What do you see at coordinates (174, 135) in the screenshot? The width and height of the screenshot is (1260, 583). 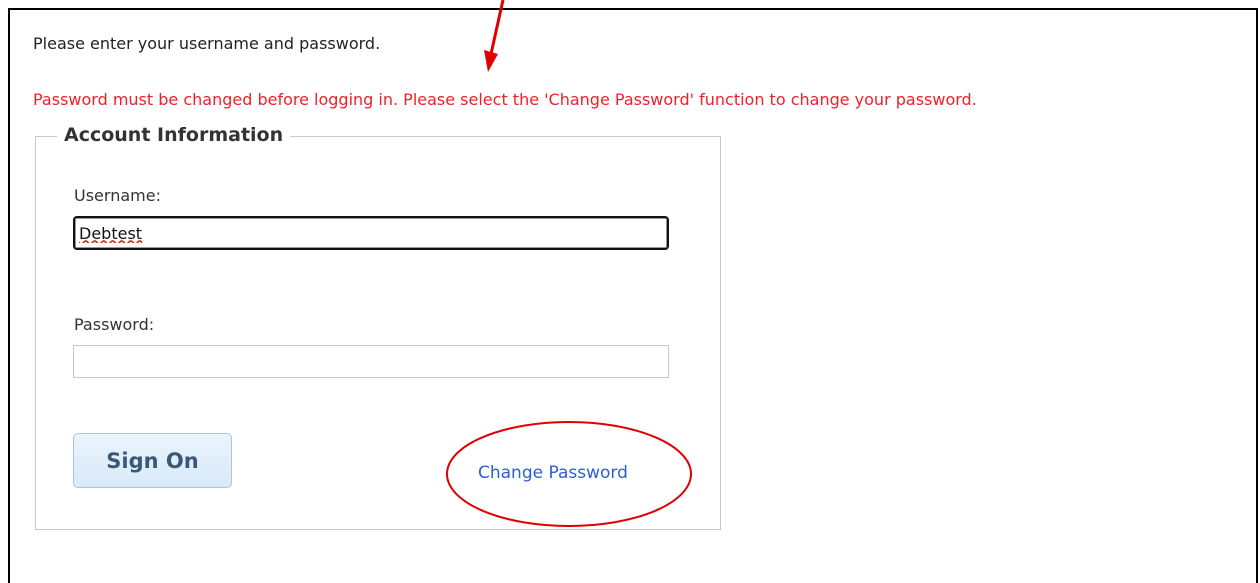 I see `fieldset-legend: Account Information` at bounding box center [174, 135].